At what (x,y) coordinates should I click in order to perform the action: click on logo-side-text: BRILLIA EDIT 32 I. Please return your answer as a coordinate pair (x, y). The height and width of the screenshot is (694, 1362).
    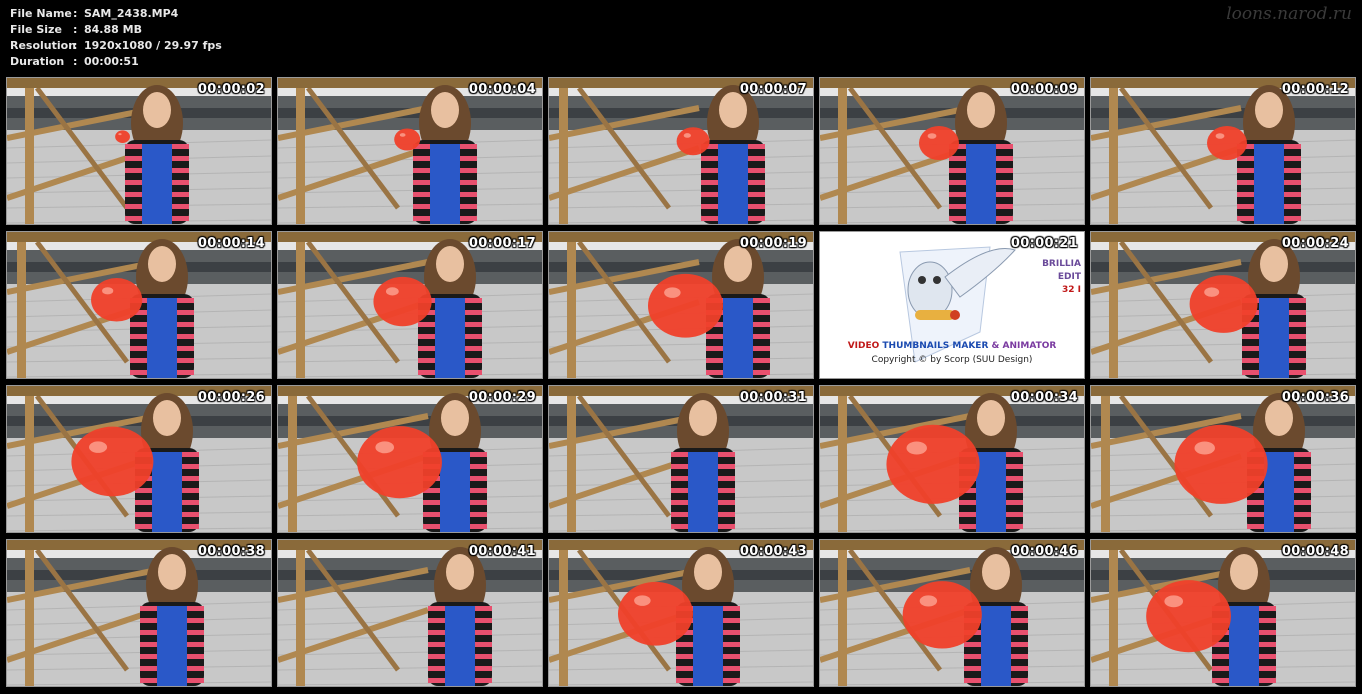
    Looking at the image, I should click on (1061, 277).